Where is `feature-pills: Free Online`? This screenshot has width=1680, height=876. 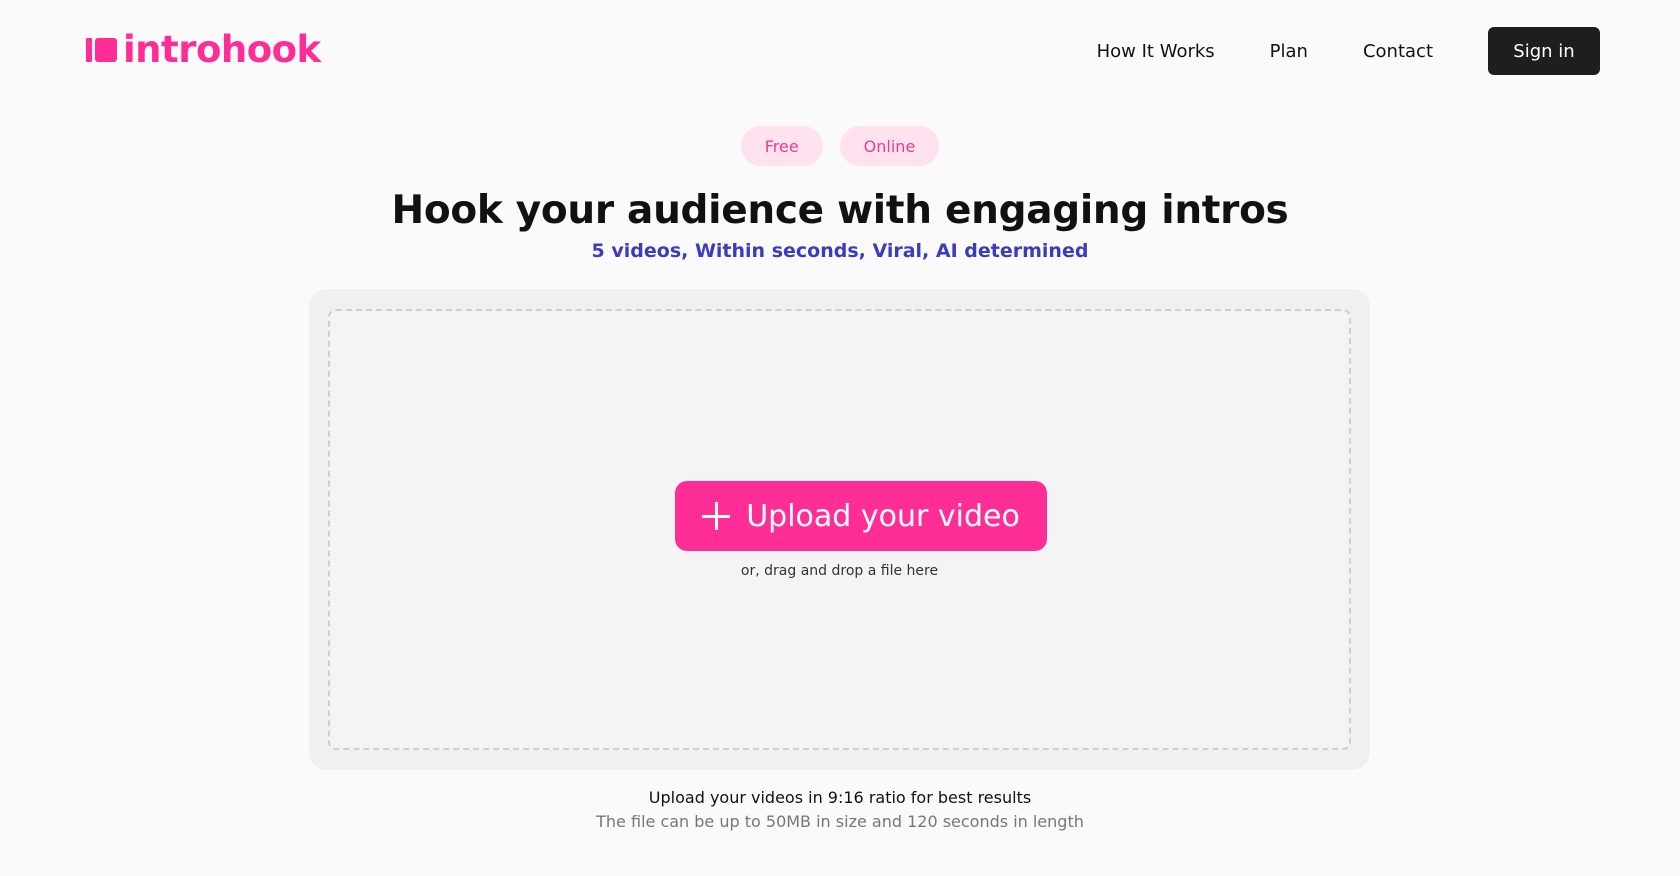
feature-pills: Free Online is located at coordinates (840, 146).